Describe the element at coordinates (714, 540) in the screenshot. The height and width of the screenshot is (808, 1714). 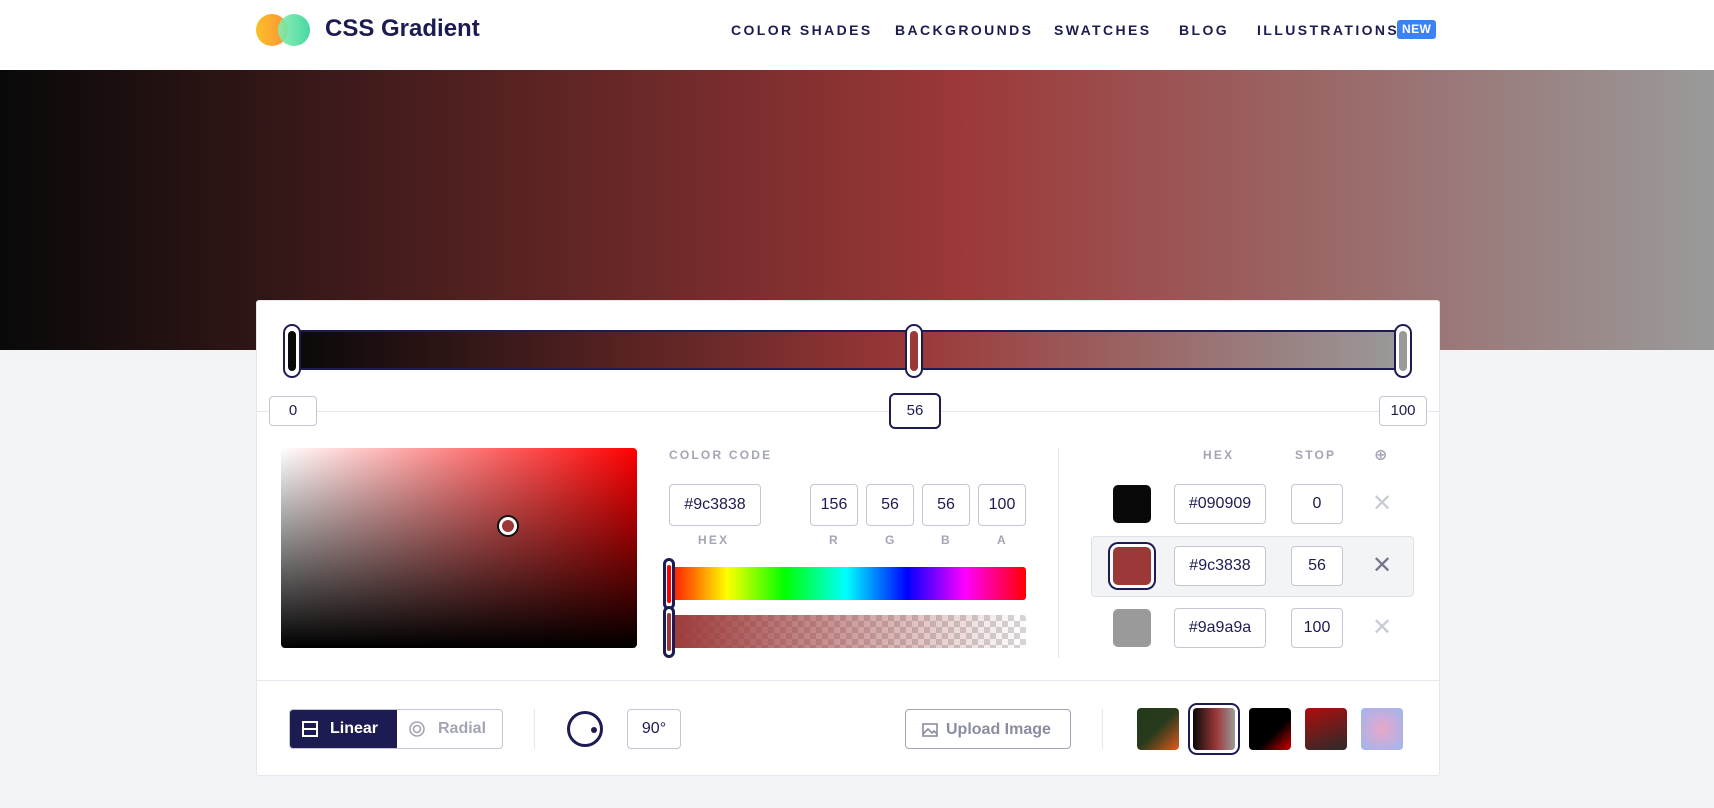
I see `hex-field-label: HEX` at that location.